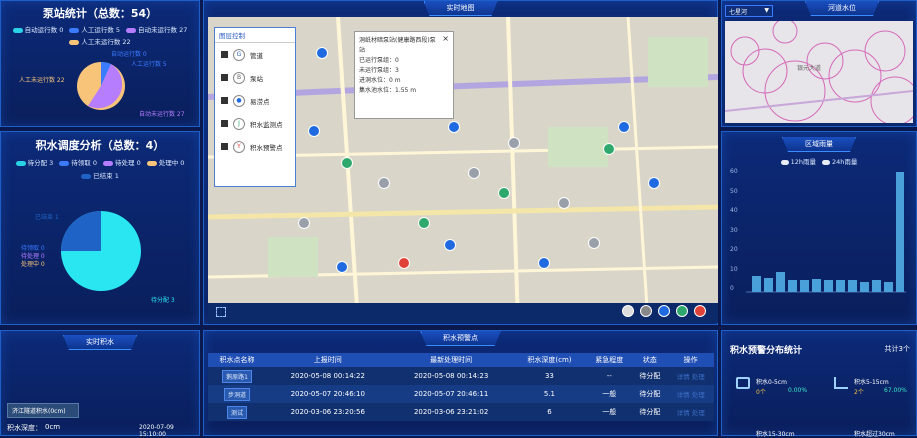  Describe the element at coordinates (156, 29) in the screenshot. I see `legend-item: 自动未运行数 27` at that location.